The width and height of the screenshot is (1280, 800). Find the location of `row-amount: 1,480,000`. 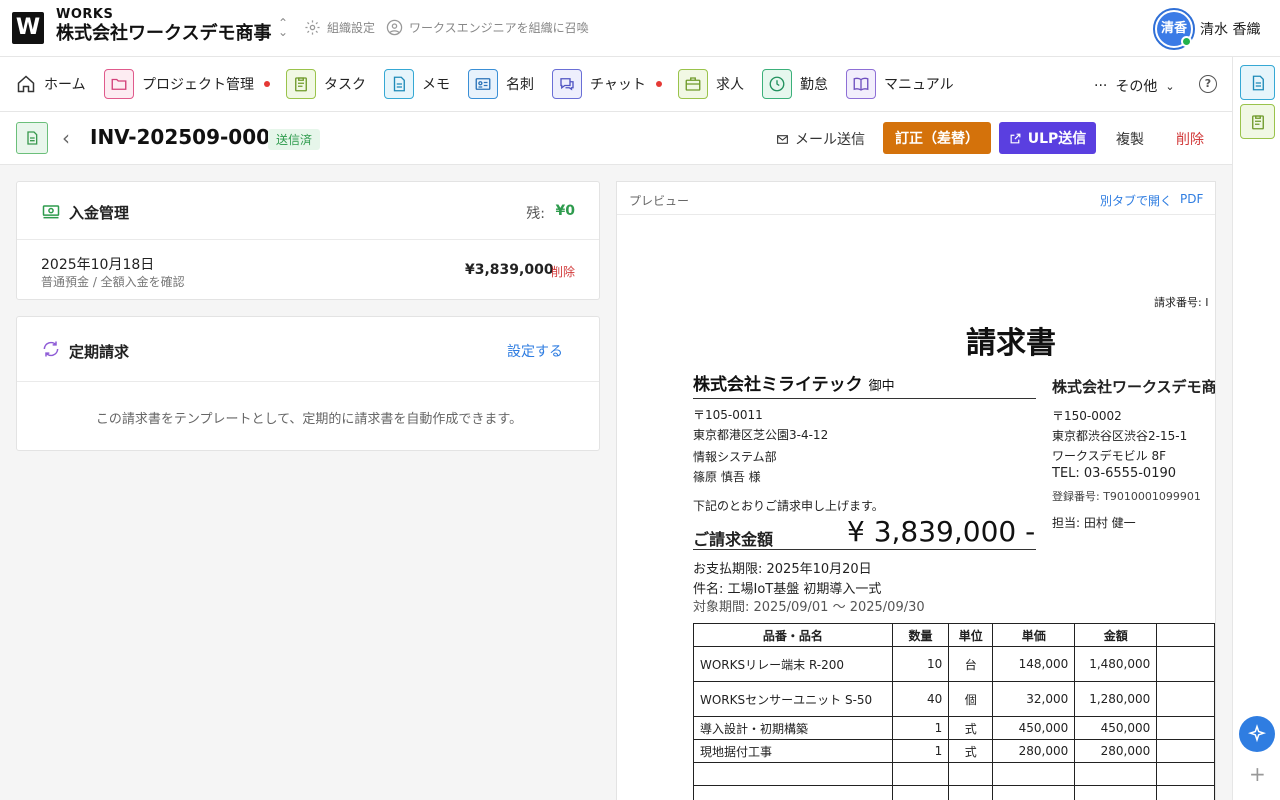

row-amount: 1,480,000 is located at coordinates (1116, 664).